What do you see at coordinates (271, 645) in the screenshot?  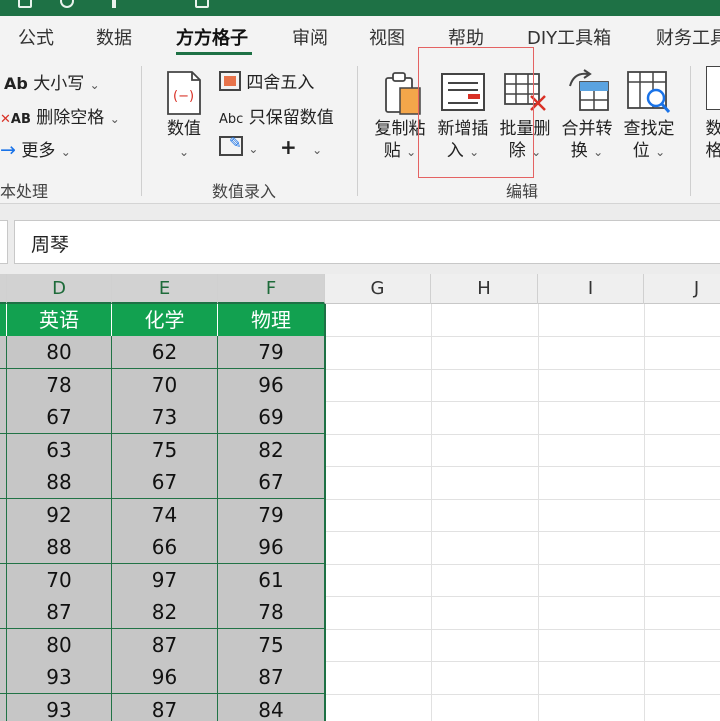 I see `cell-physics: 75` at bounding box center [271, 645].